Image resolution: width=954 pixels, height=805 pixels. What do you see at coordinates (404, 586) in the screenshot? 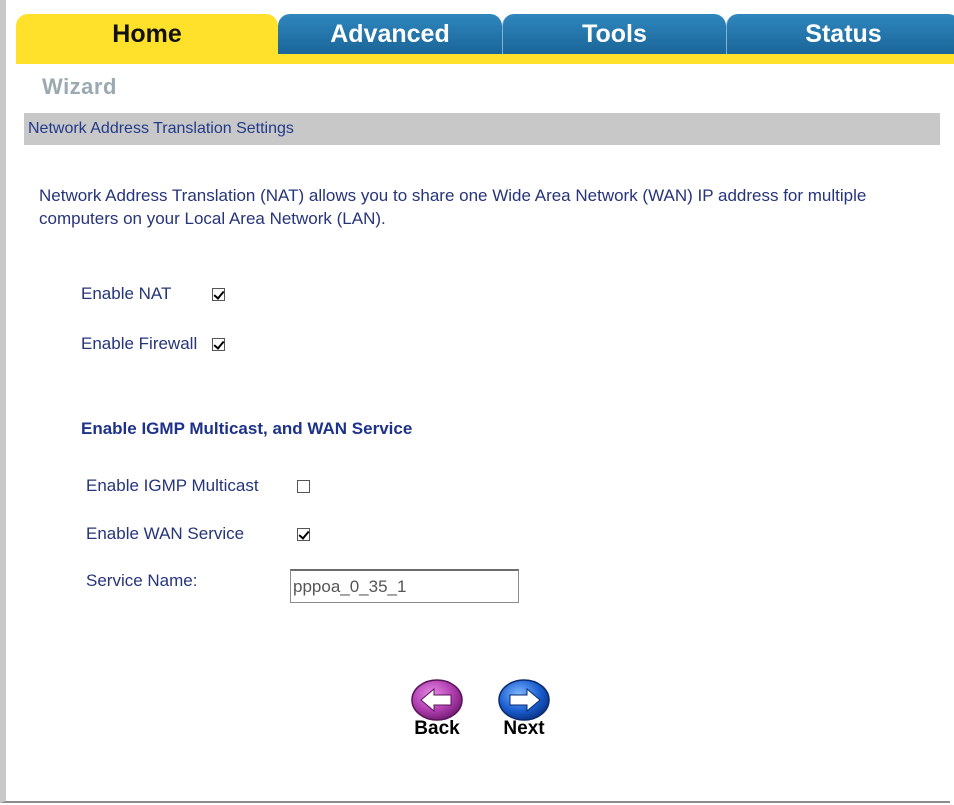
I see `service-name-input` at bounding box center [404, 586].